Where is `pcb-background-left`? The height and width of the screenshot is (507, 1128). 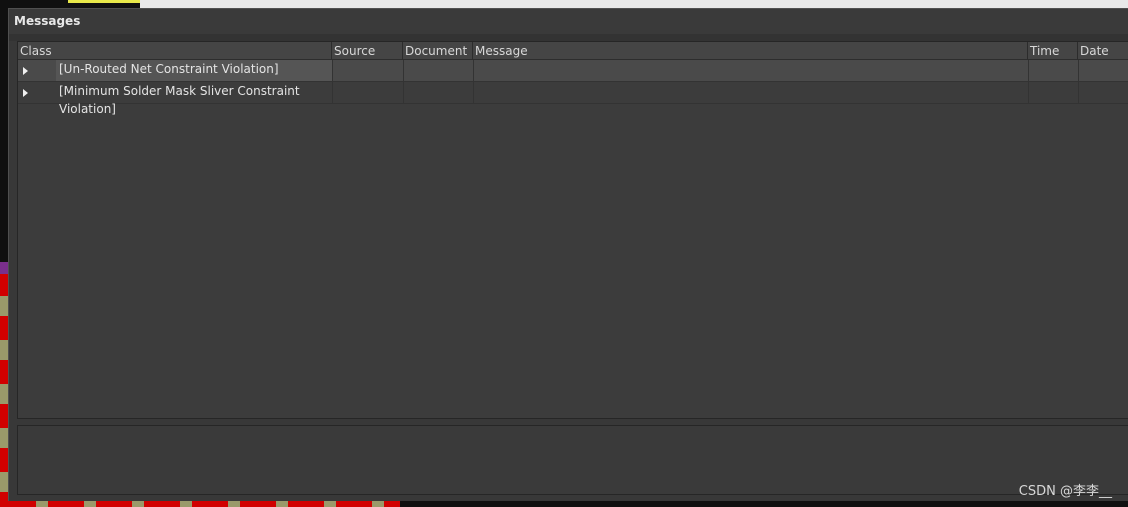
pcb-background-left is located at coordinates (4, 384).